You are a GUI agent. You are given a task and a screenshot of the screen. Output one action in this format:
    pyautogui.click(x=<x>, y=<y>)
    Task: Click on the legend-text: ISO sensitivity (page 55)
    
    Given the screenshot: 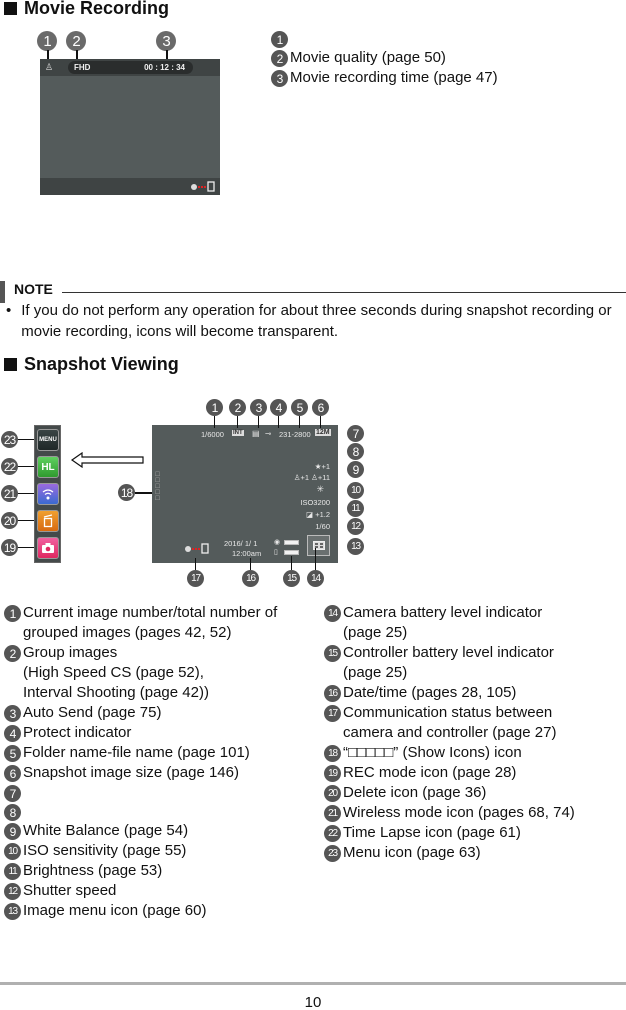 What is the action you would take?
    pyautogui.click(x=105, y=850)
    